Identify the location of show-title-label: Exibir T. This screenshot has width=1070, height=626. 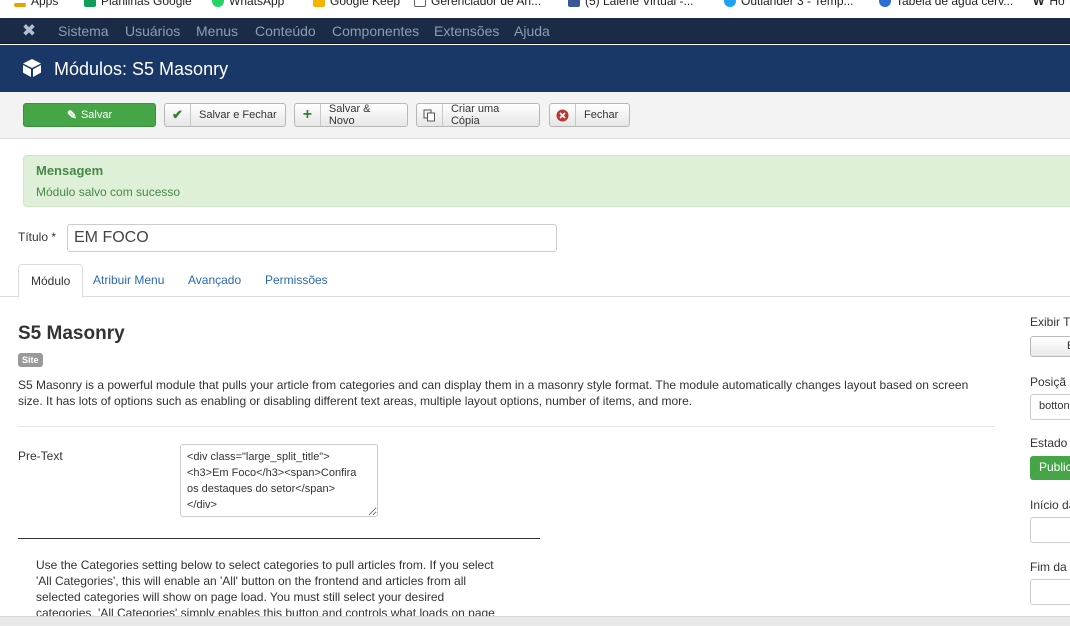
(1050, 322).